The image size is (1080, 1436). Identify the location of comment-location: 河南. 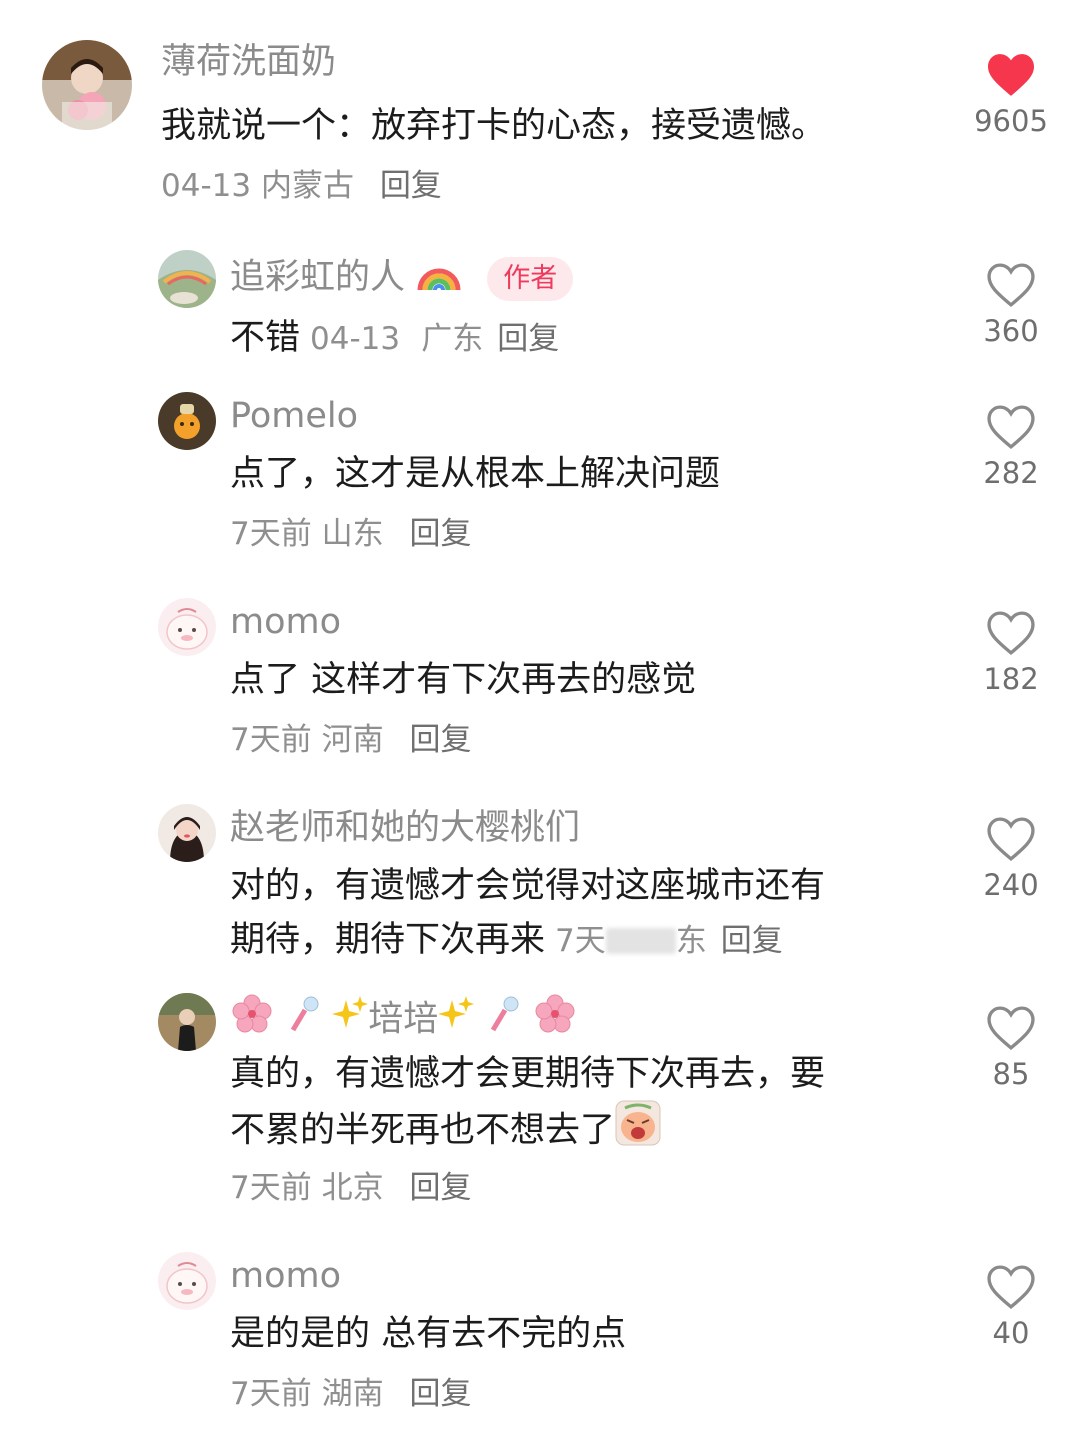
(352, 740).